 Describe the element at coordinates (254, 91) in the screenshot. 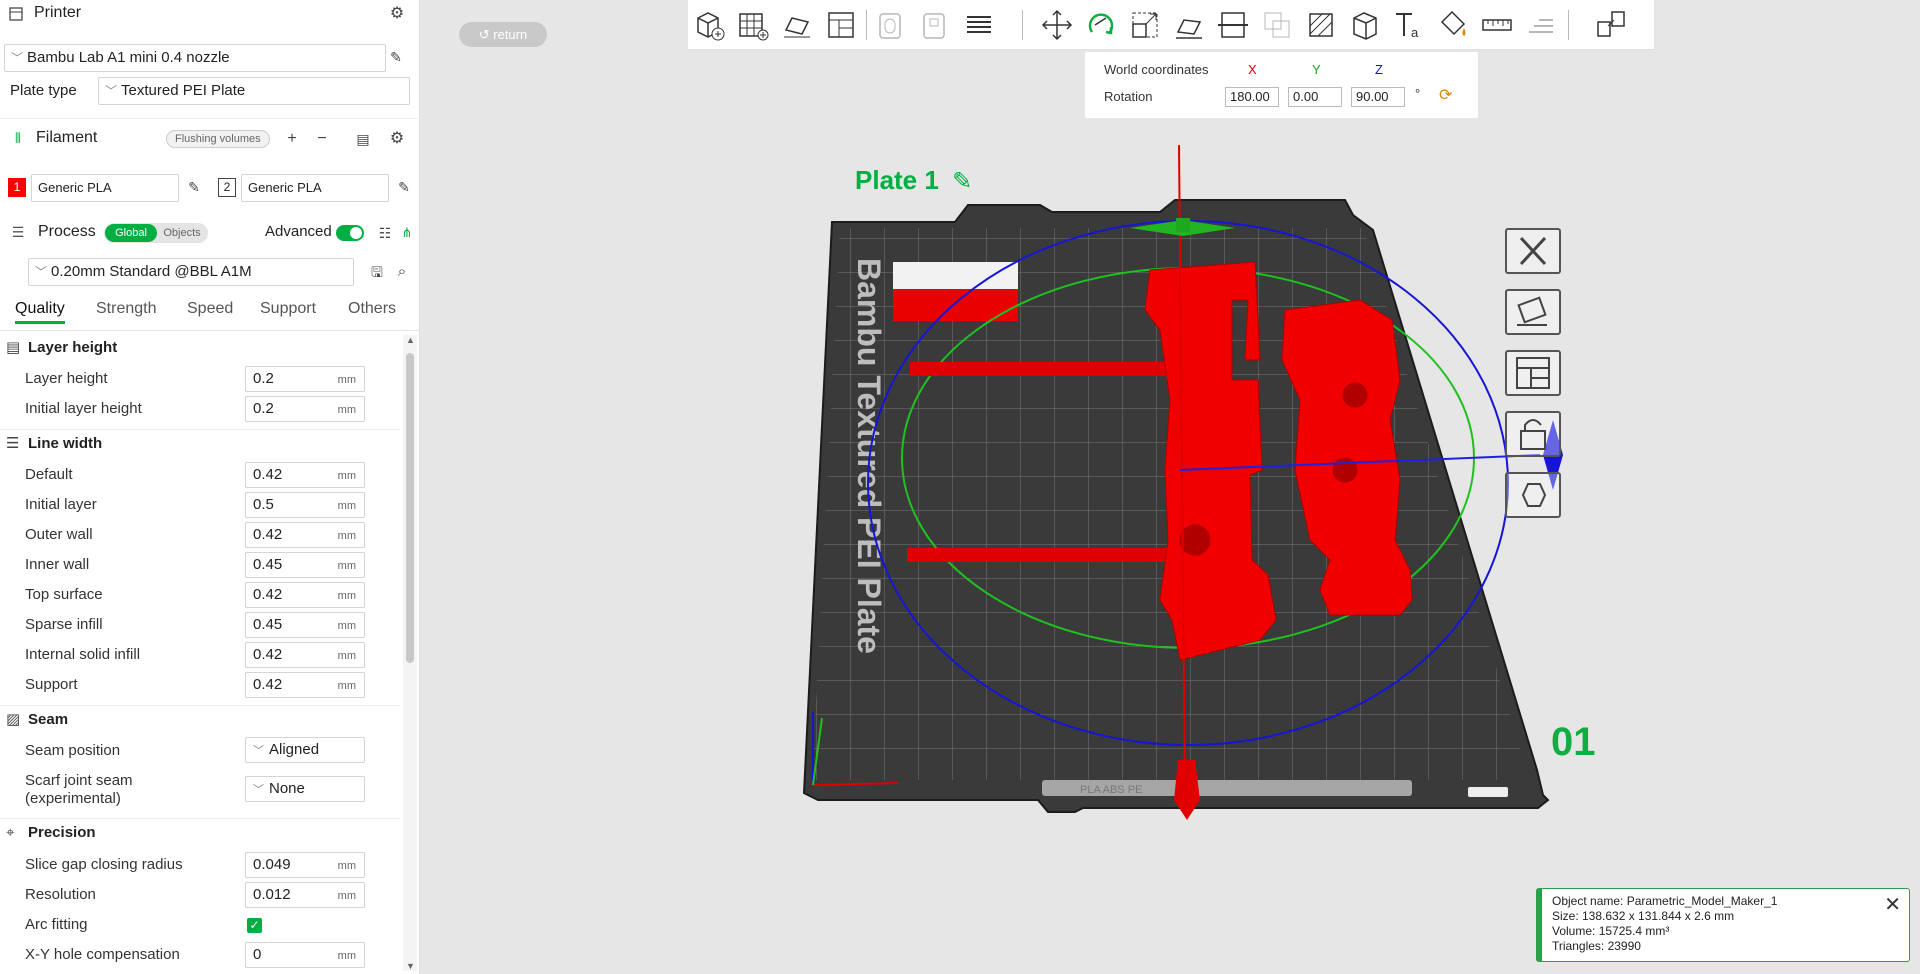

I see `plate-type-select: ﹀ Textured PEI Plate` at that location.